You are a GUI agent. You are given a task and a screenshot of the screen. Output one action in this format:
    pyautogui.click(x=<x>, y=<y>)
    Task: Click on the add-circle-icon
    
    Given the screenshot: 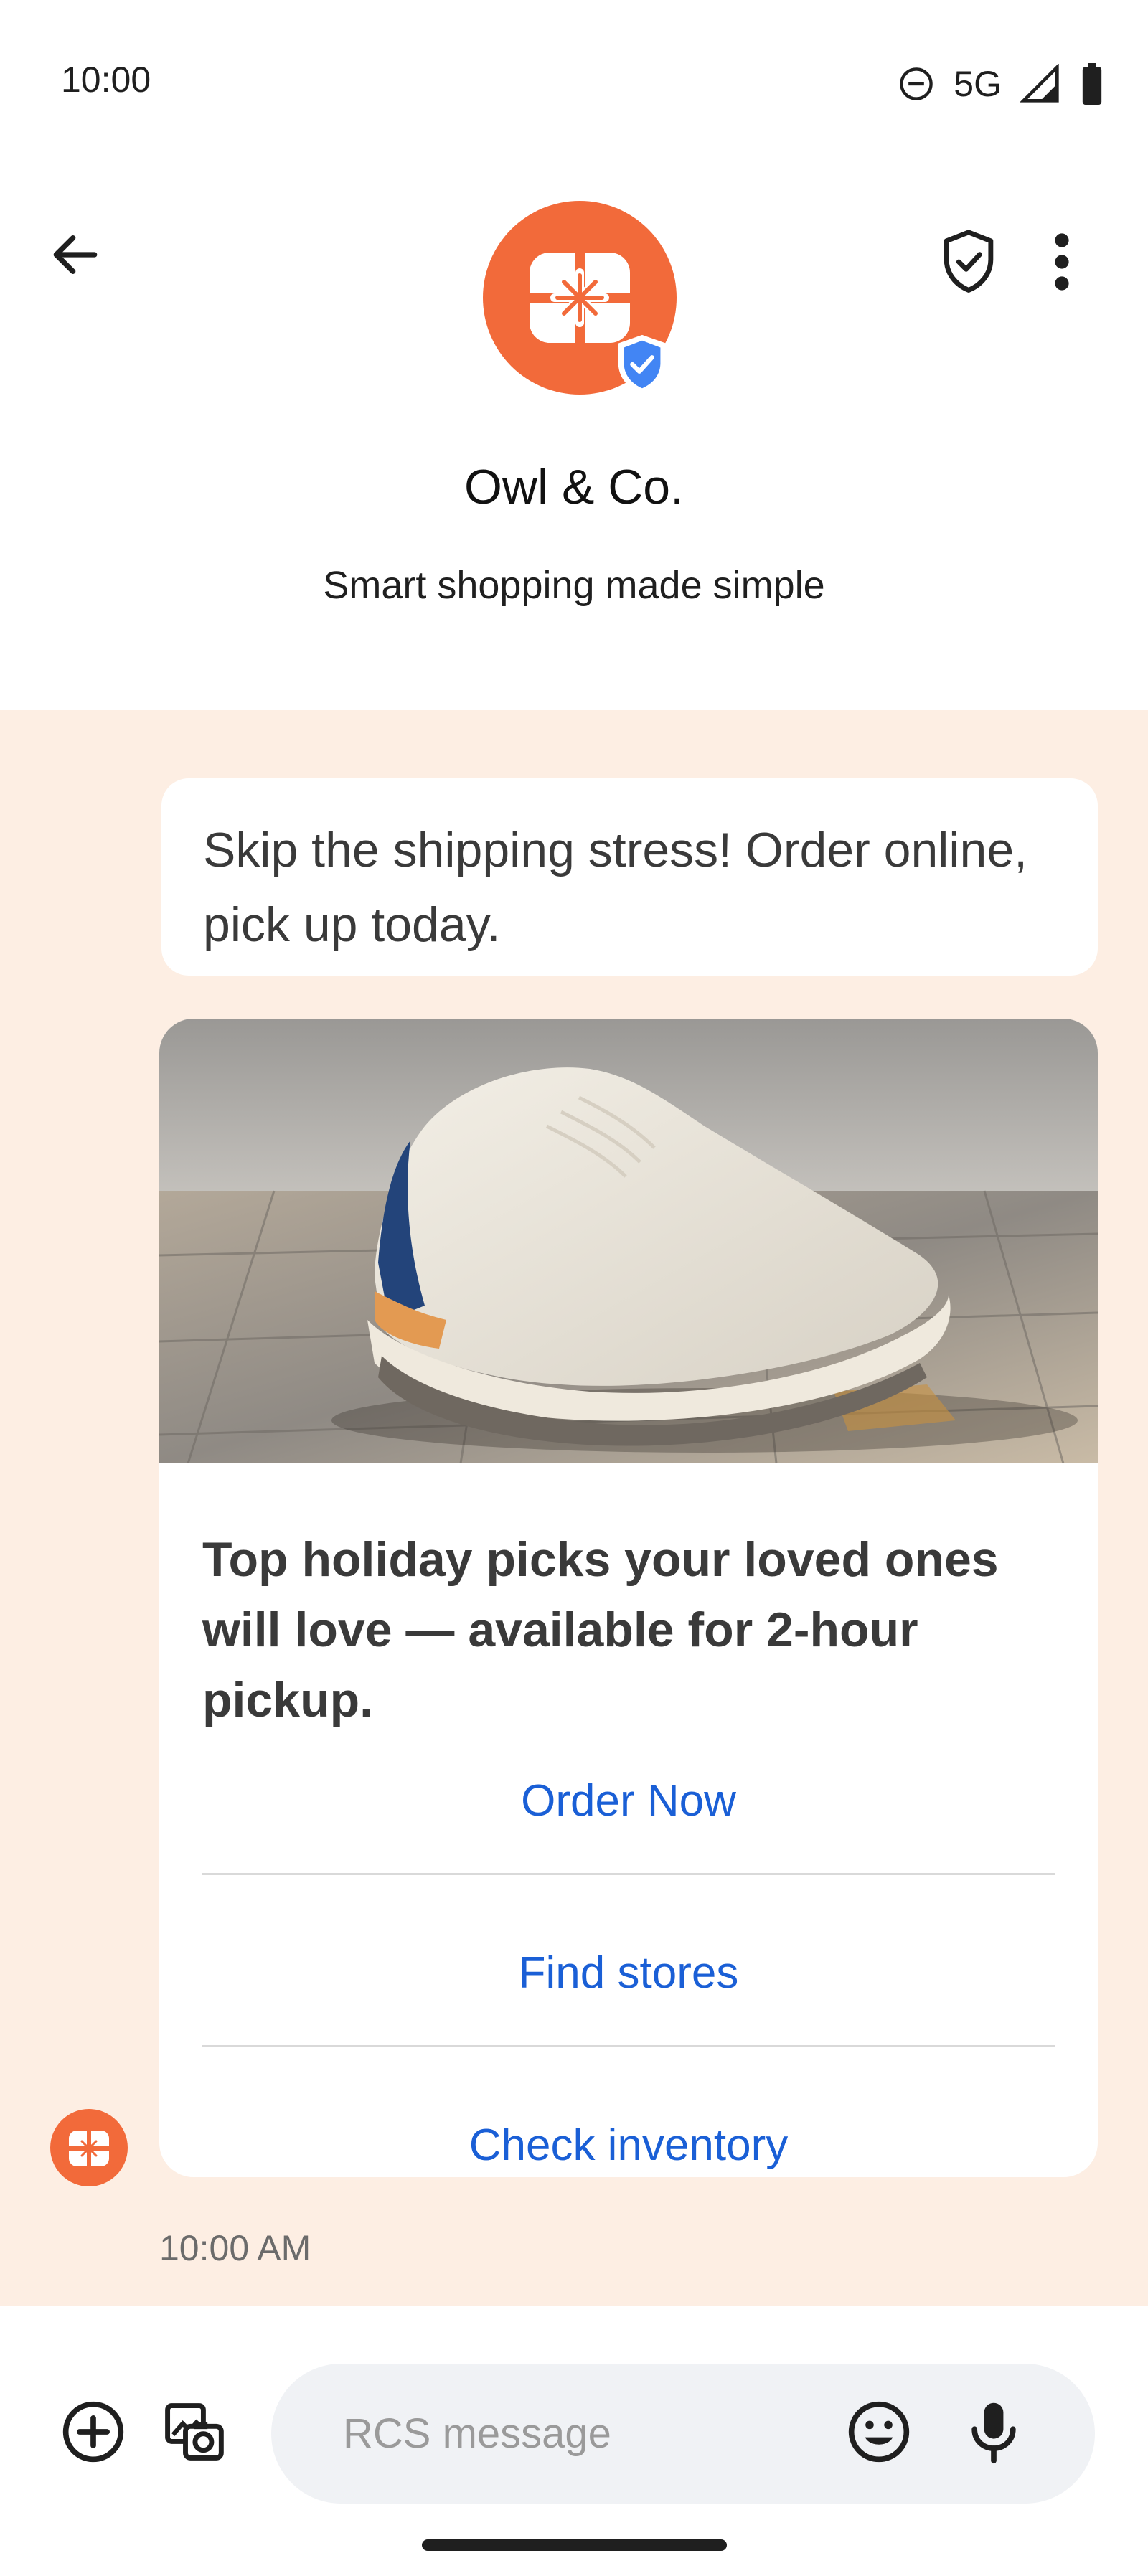 What is the action you would take?
    pyautogui.click(x=93, y=2432)
    